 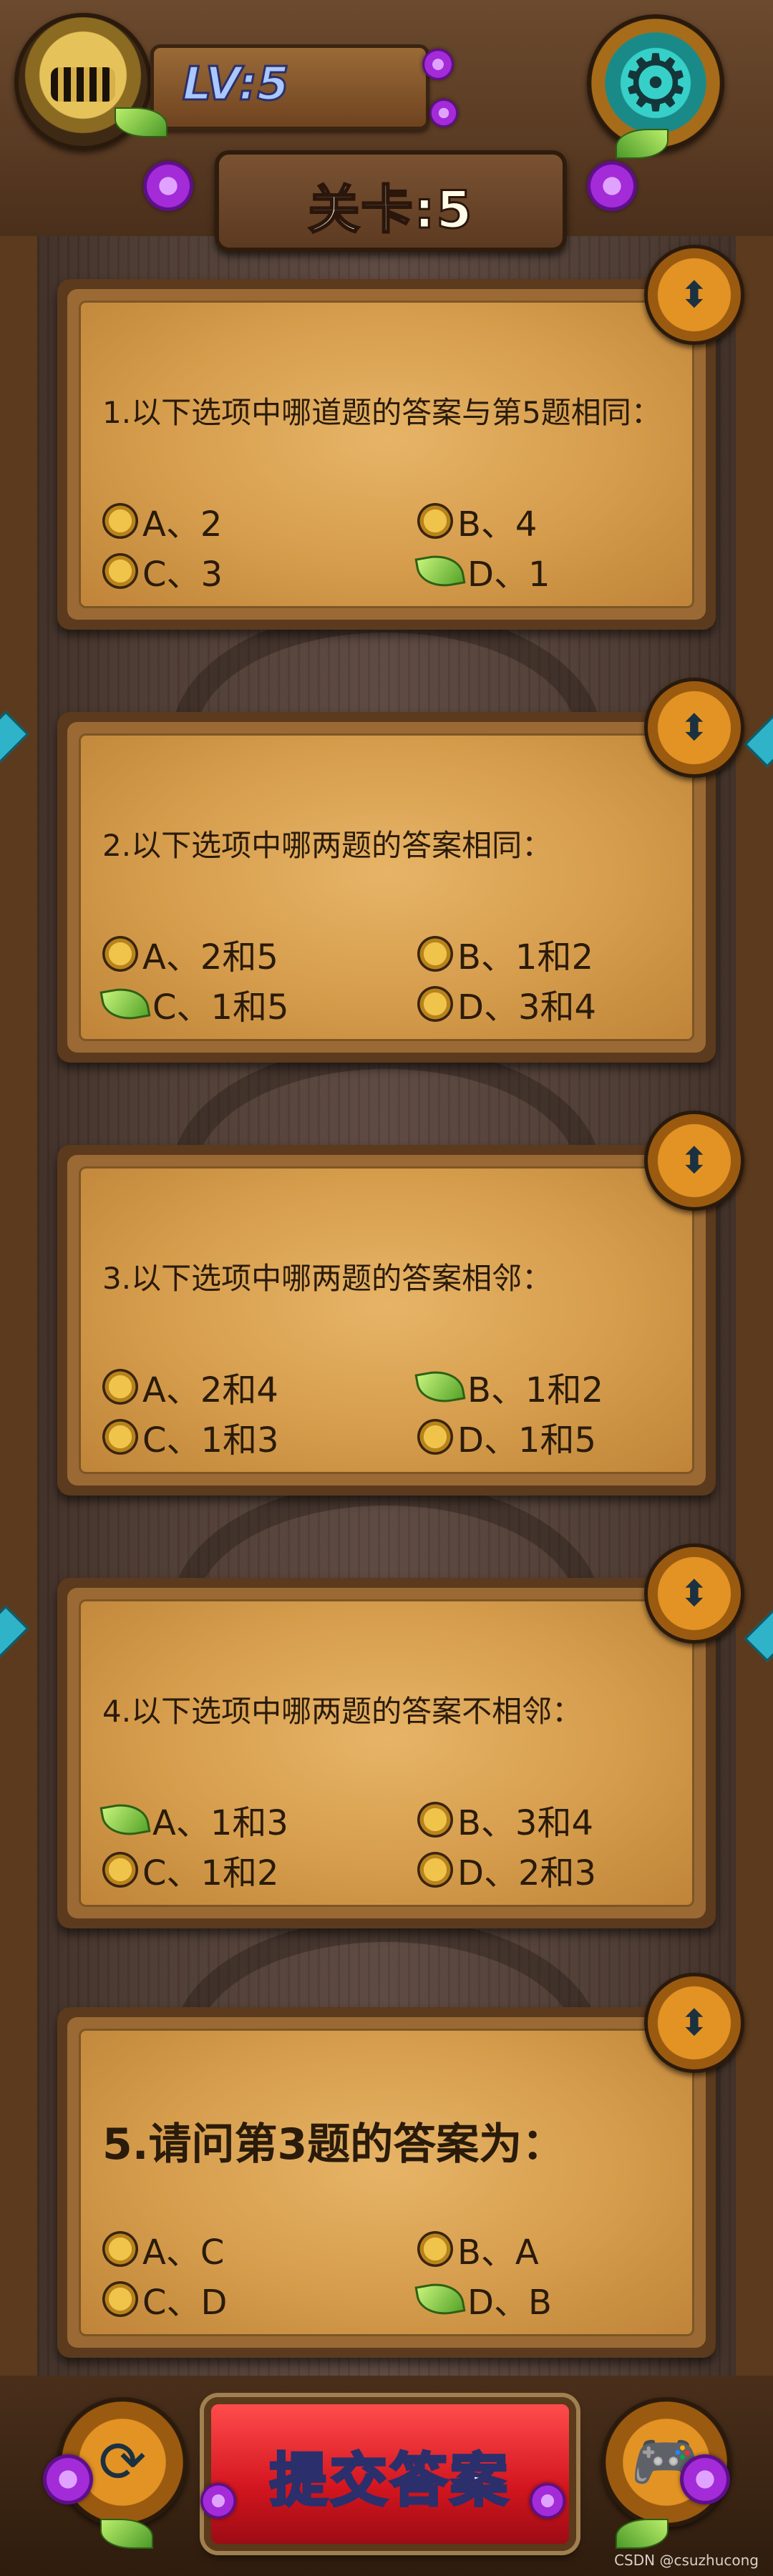 What do you see at coordinates (327, 845) in the screenshot?
I see `question-text: 2.以下选项中哪两题的答案相同：` at bounding box center [327, 845].